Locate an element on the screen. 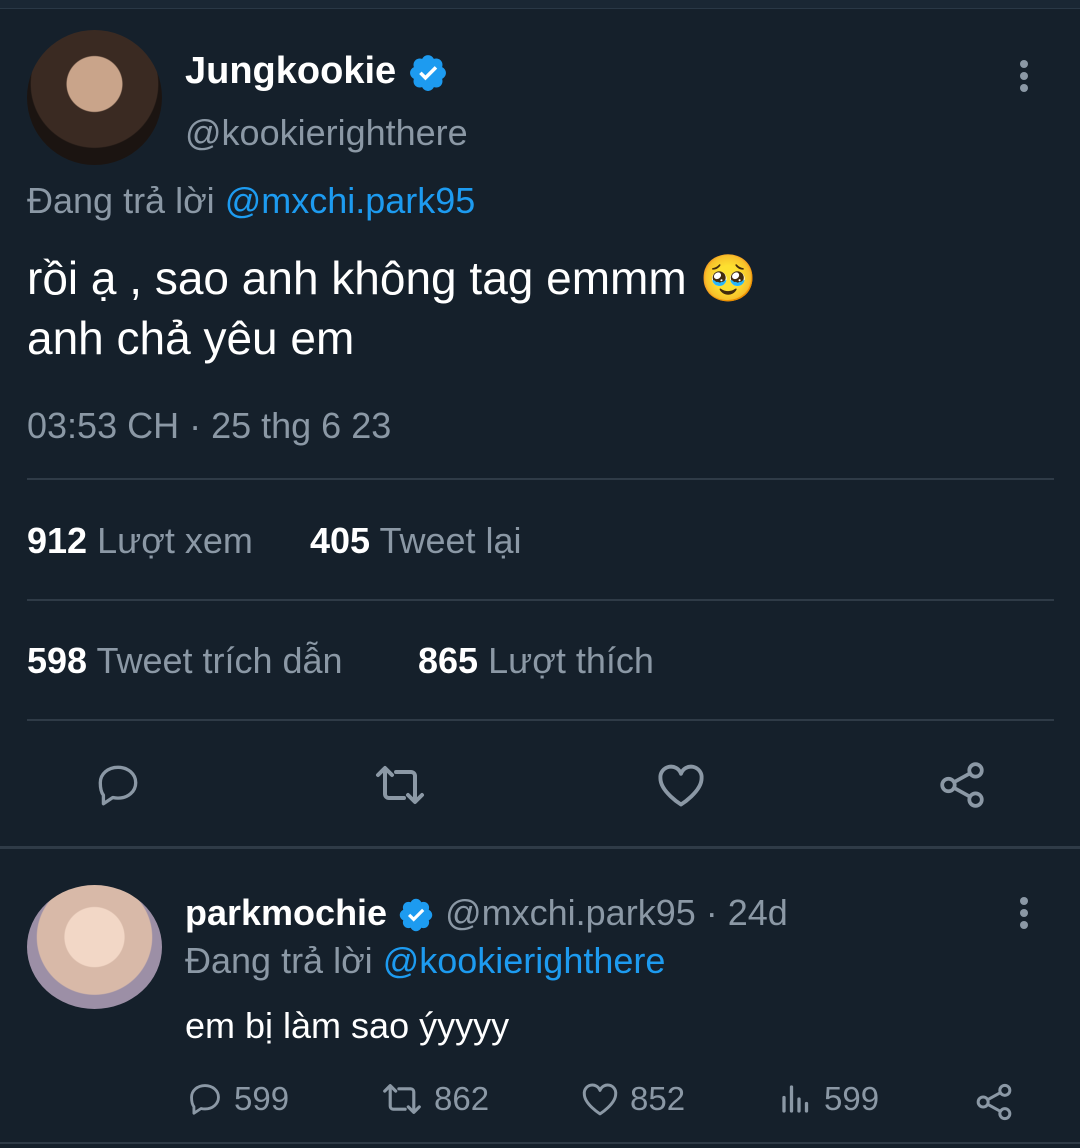 The width and height of the screenshot is (1080, 1148). section-divider is located at coordinates (540, 847).